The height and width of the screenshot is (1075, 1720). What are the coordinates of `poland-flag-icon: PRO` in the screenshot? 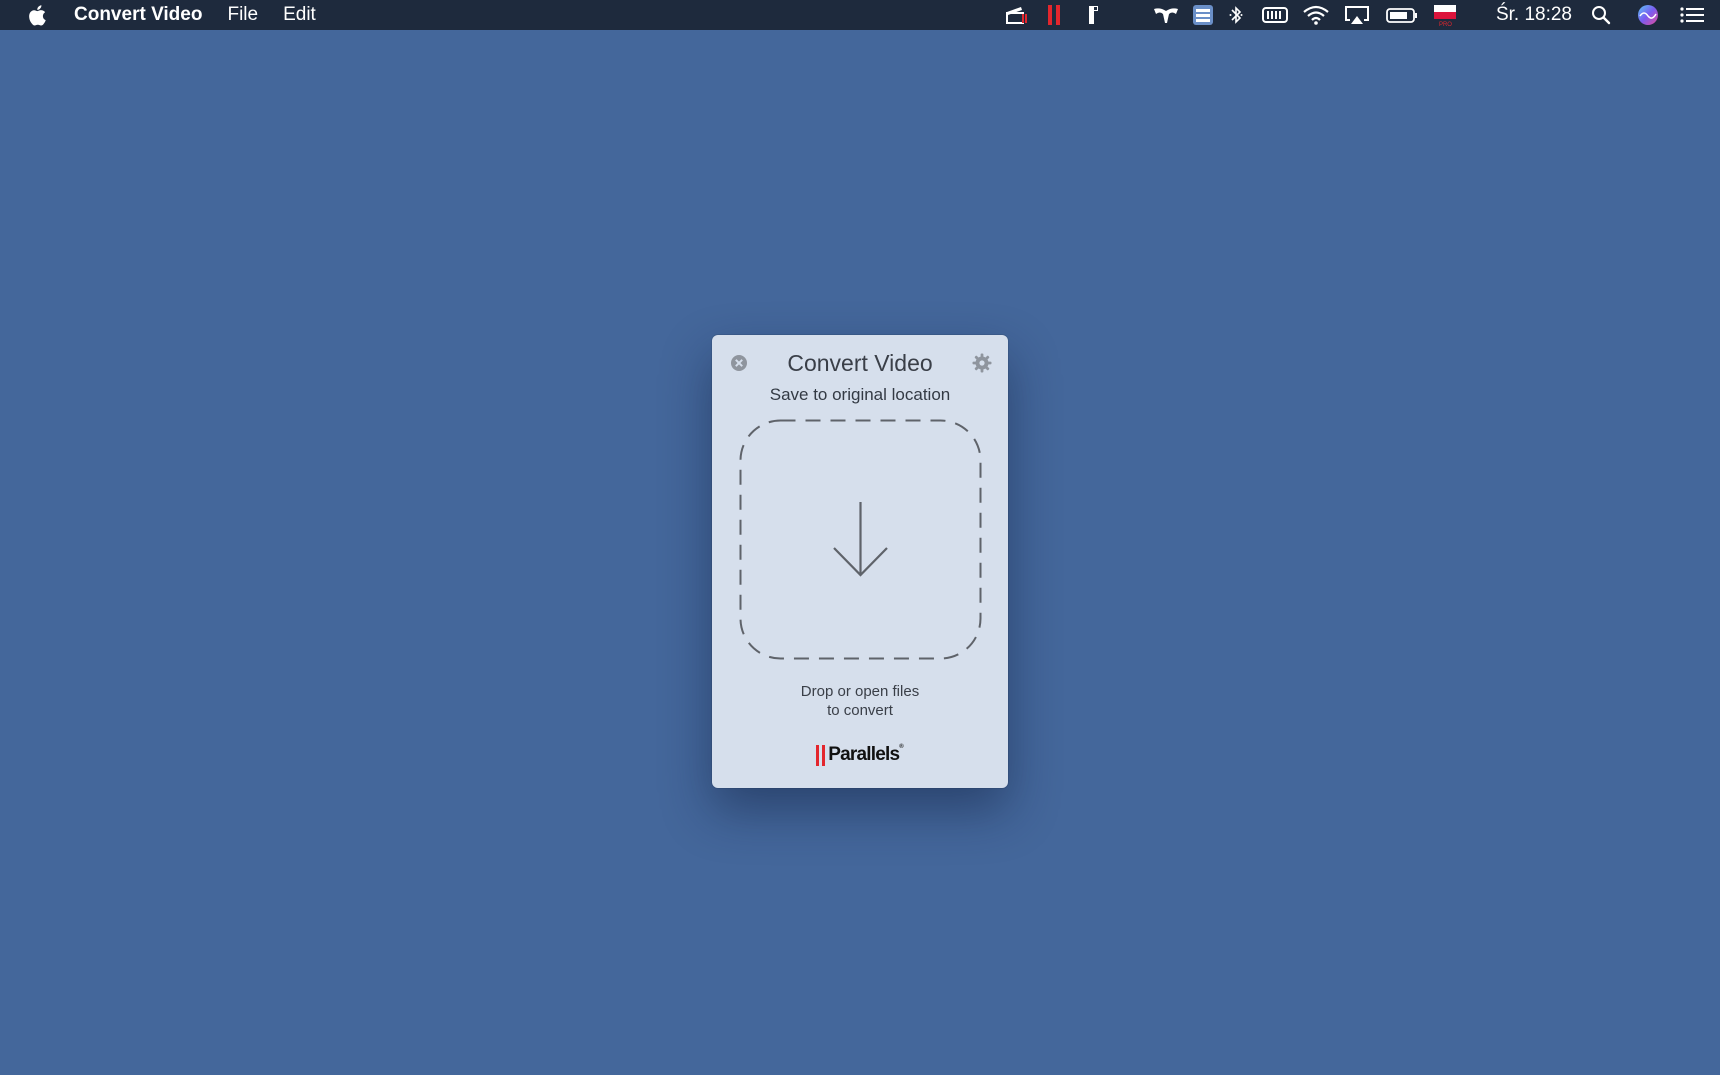 It's located at (1445, 15).